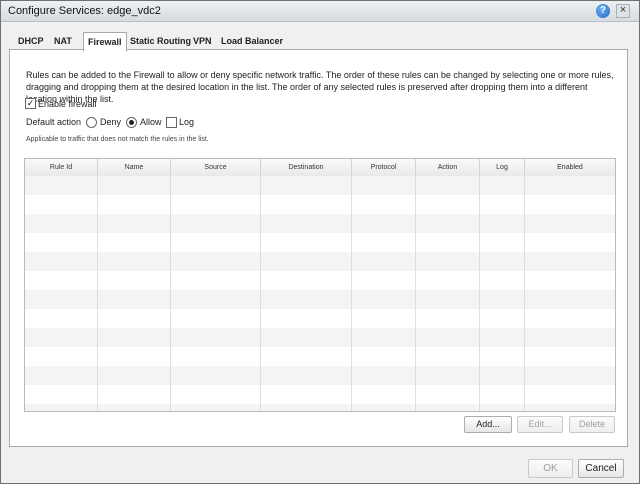 Image resolution: width=640 pixels, height=484 pixels. What do you see at coordinates (601, 468) in the screenshot?
I see `cancel-button: Cancel` at bounding box center [601, 468].